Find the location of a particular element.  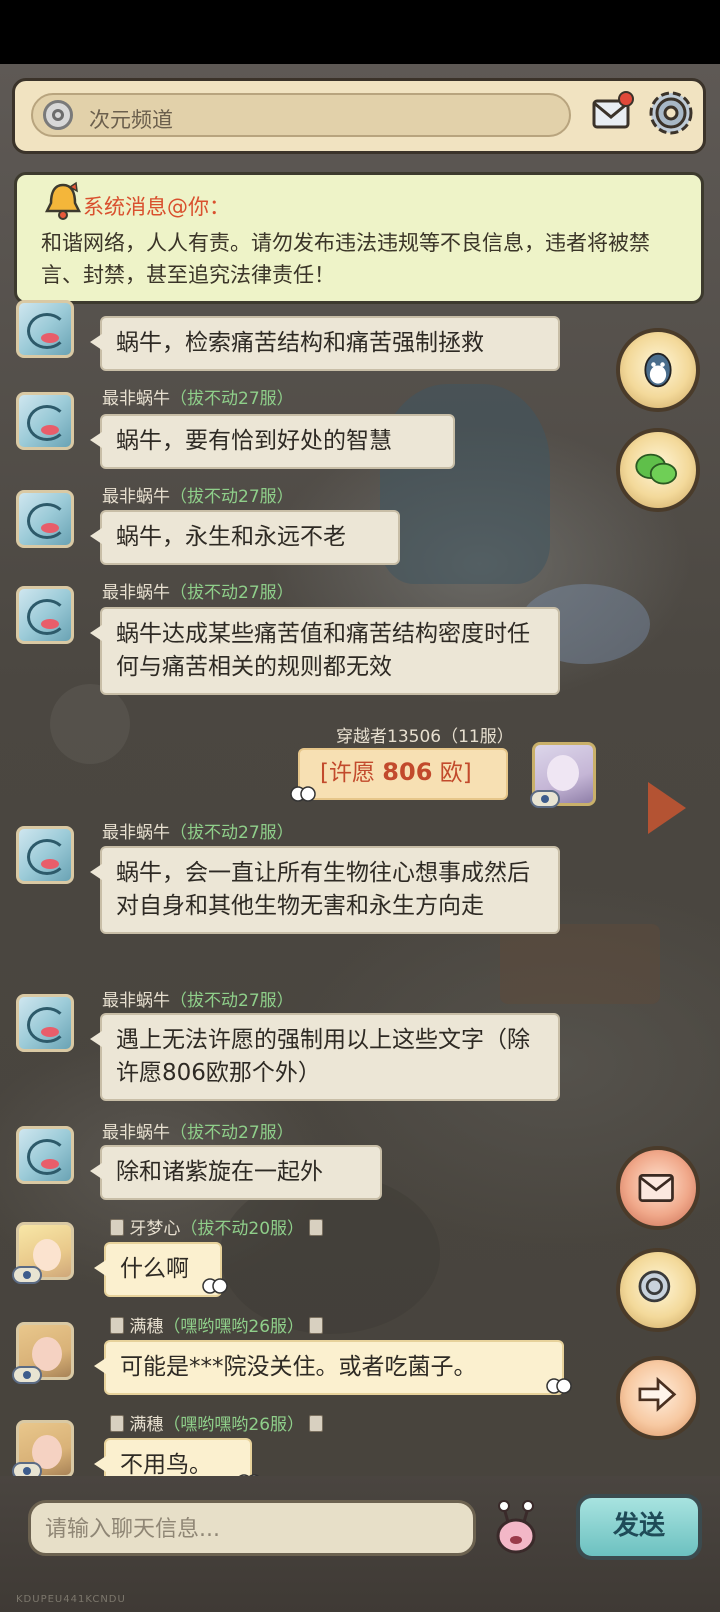

wechat-share-button is located at coordinates (658, 470).